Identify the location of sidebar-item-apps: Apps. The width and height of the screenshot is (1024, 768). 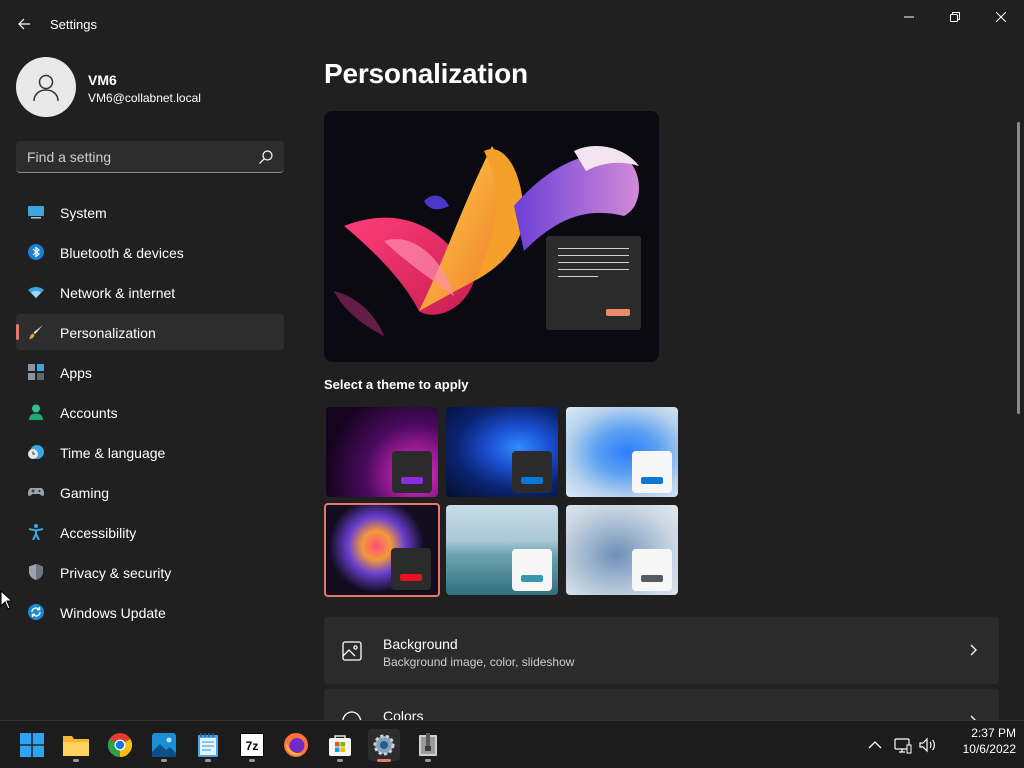
(150, 372).